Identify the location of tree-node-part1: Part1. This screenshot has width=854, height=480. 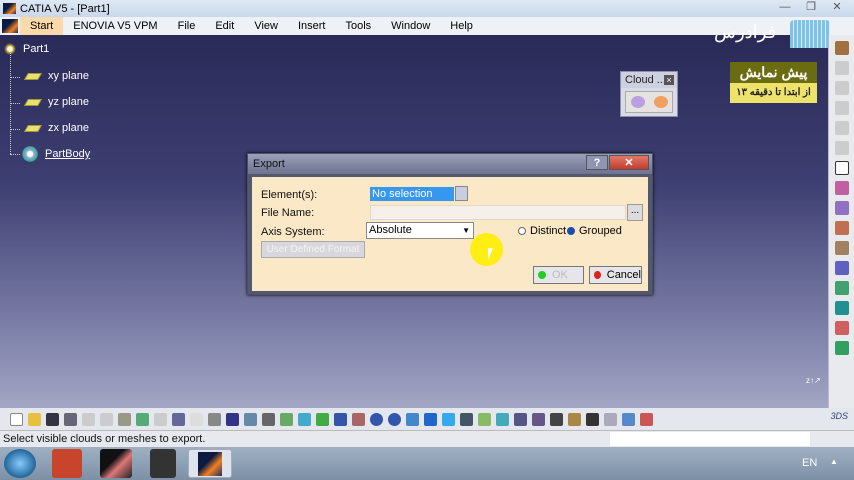
(26, 49).